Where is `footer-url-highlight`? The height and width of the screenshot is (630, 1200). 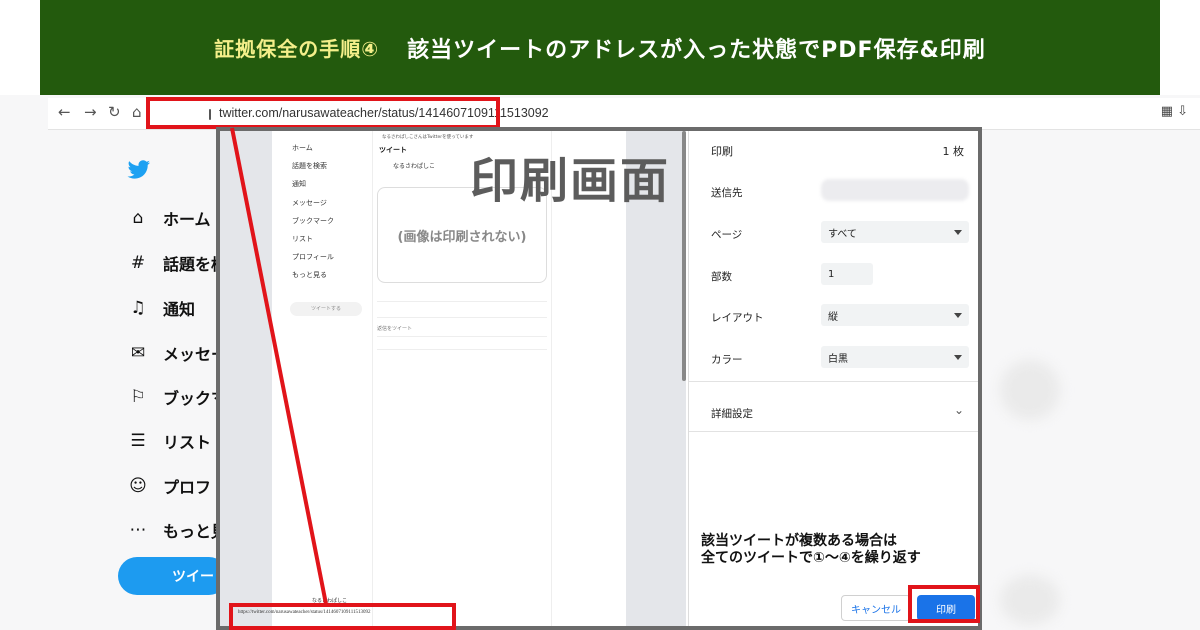 footer-url-highlight is located at coordinates (342, 616).